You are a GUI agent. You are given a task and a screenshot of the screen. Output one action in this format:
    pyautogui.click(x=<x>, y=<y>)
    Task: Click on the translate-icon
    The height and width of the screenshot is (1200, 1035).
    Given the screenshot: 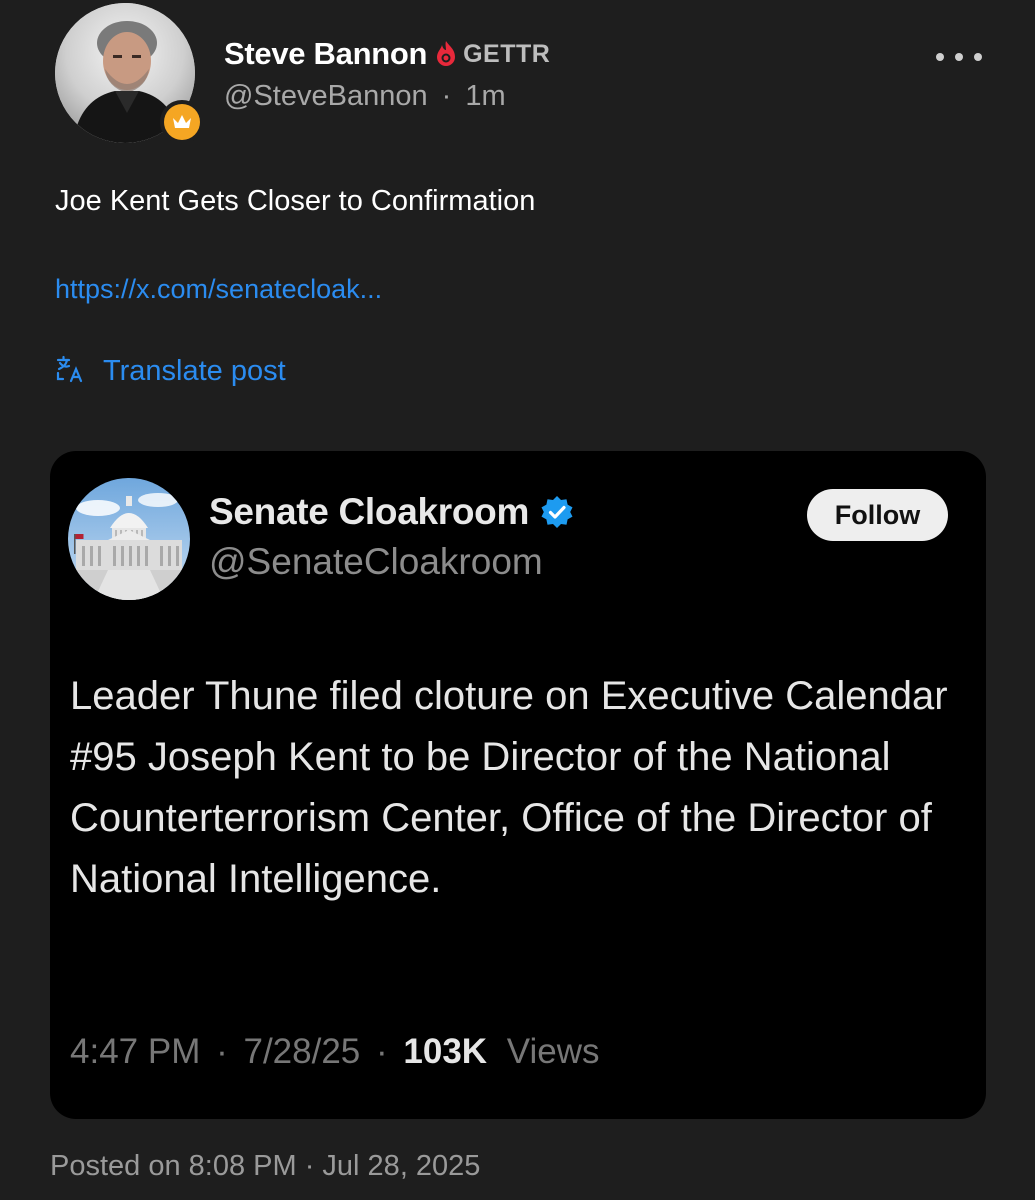 What is the action you would take?
    pyautogui.click(x=70, y=371)
    